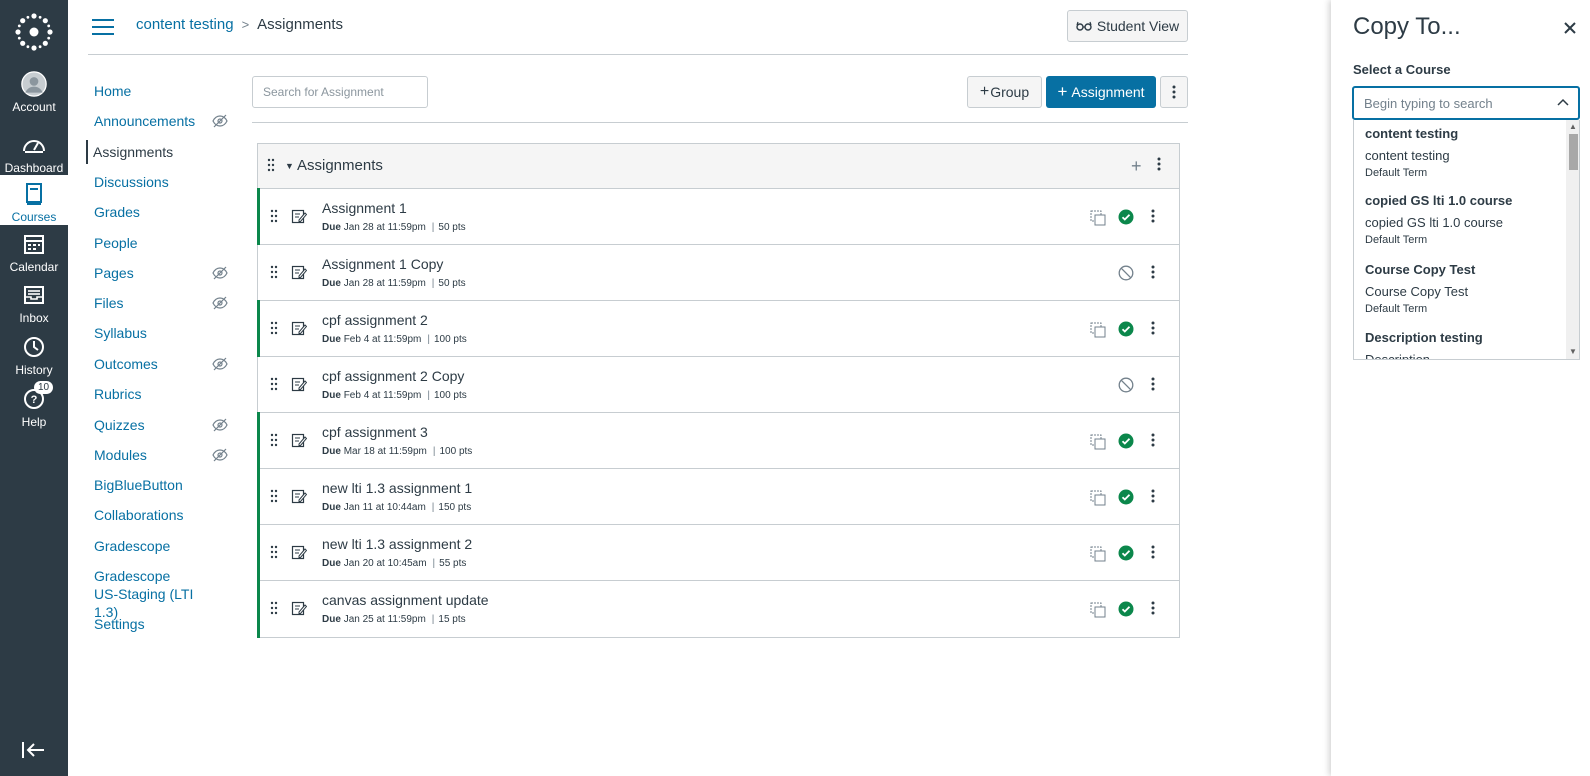 The height and width of the screenshot is (776, 1590). What do you see at coordinates (34, 96) in the screenshot?
I see `global-nav-account: Account` at bounding box center [34, 96].